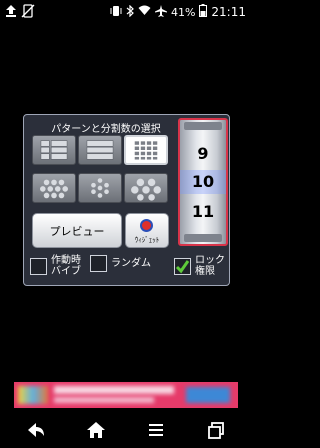 Image resolution: width=320 pixels, height=448 pixels. Describe the element at coordinates (203, 126) in the screenshot. I see `drum-top-cap` at that location.